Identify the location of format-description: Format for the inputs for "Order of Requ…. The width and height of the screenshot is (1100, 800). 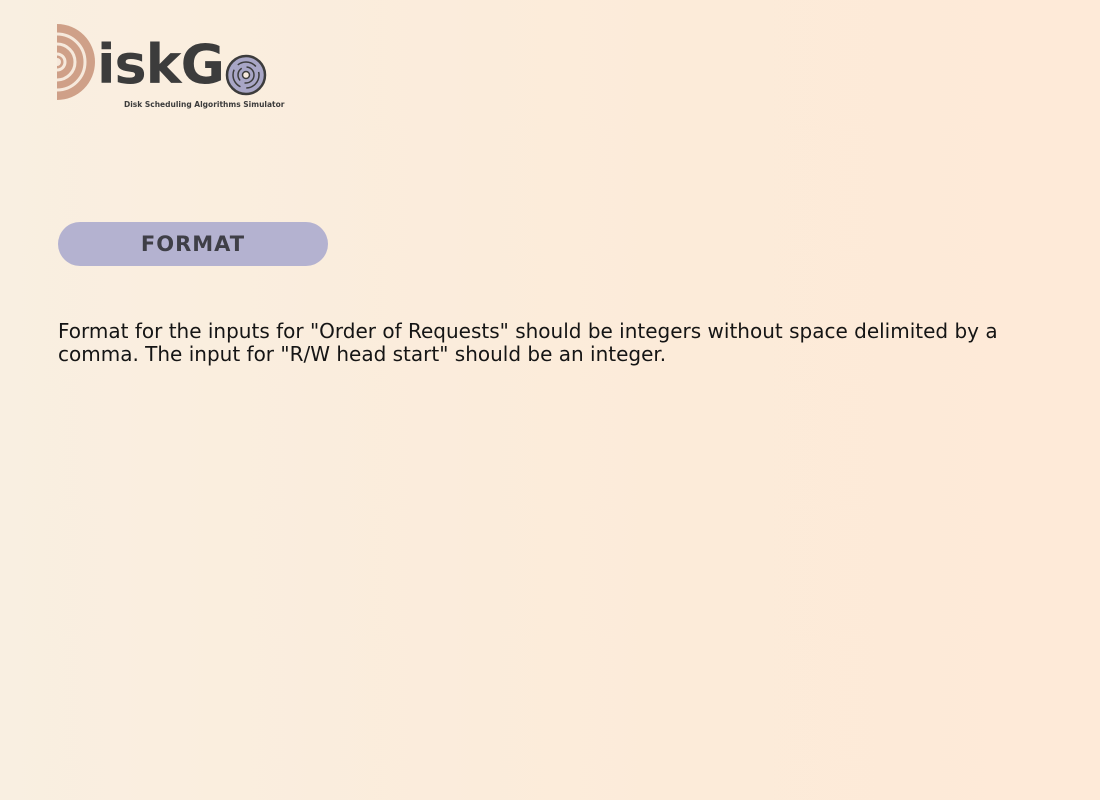
(528, 342).